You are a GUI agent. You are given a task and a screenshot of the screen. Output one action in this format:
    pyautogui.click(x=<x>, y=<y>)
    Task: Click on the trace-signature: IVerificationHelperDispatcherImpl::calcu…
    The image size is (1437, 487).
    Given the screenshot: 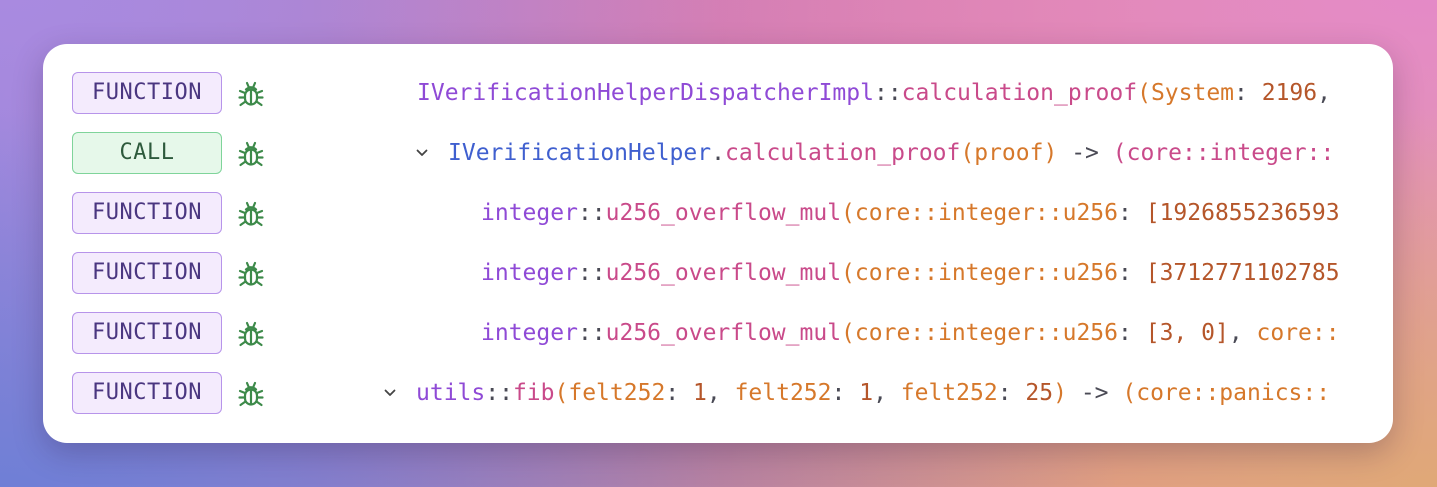 What is the action you would take?
    pyautogui.click(x=894, y=94)
    